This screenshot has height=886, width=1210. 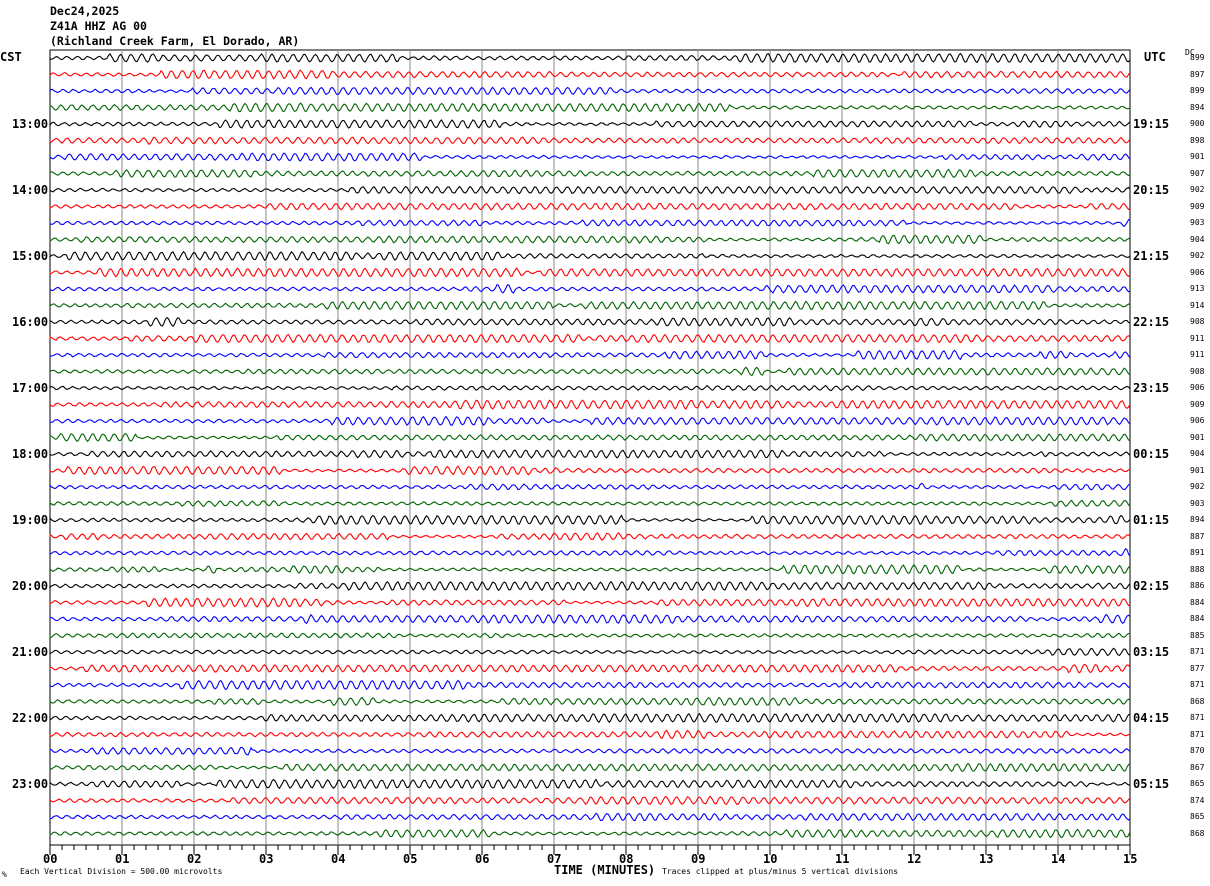 What do you see at coordinates (1197, 800) in the screenshot?
I see `dc-offset-value: 874` at bounding box center [1197, 800].